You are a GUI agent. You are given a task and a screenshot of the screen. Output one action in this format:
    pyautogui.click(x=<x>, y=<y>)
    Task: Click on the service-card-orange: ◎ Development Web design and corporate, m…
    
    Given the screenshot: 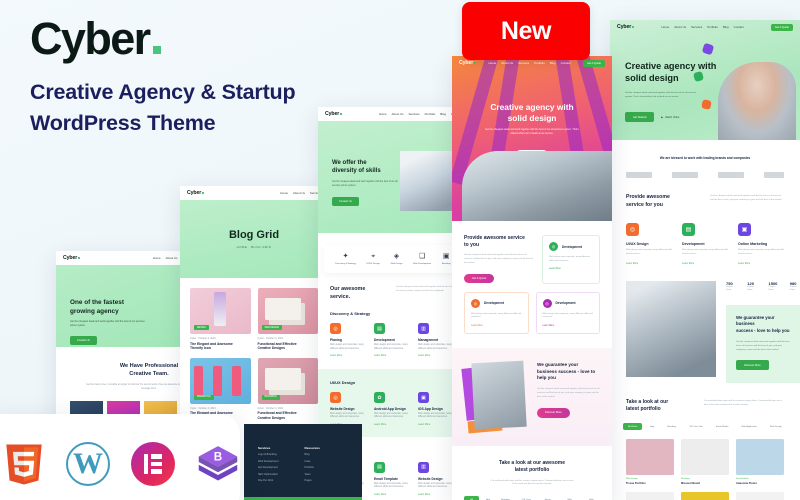 What is the action you would take?
    pyautogui.click(x=496, y=312)
    